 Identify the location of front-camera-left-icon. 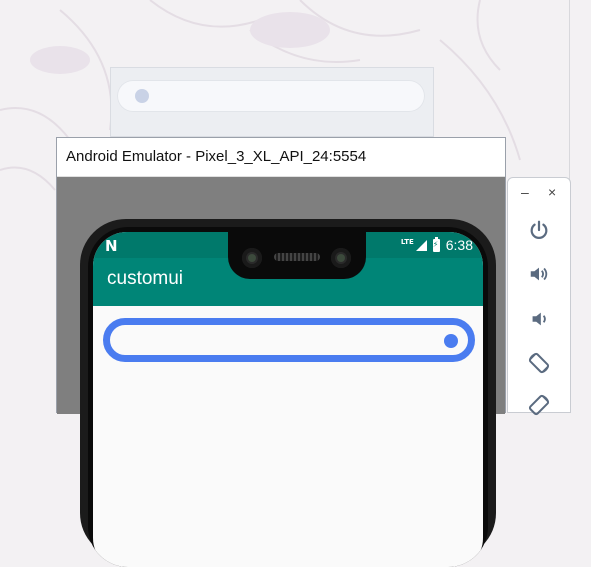
(252, 258).